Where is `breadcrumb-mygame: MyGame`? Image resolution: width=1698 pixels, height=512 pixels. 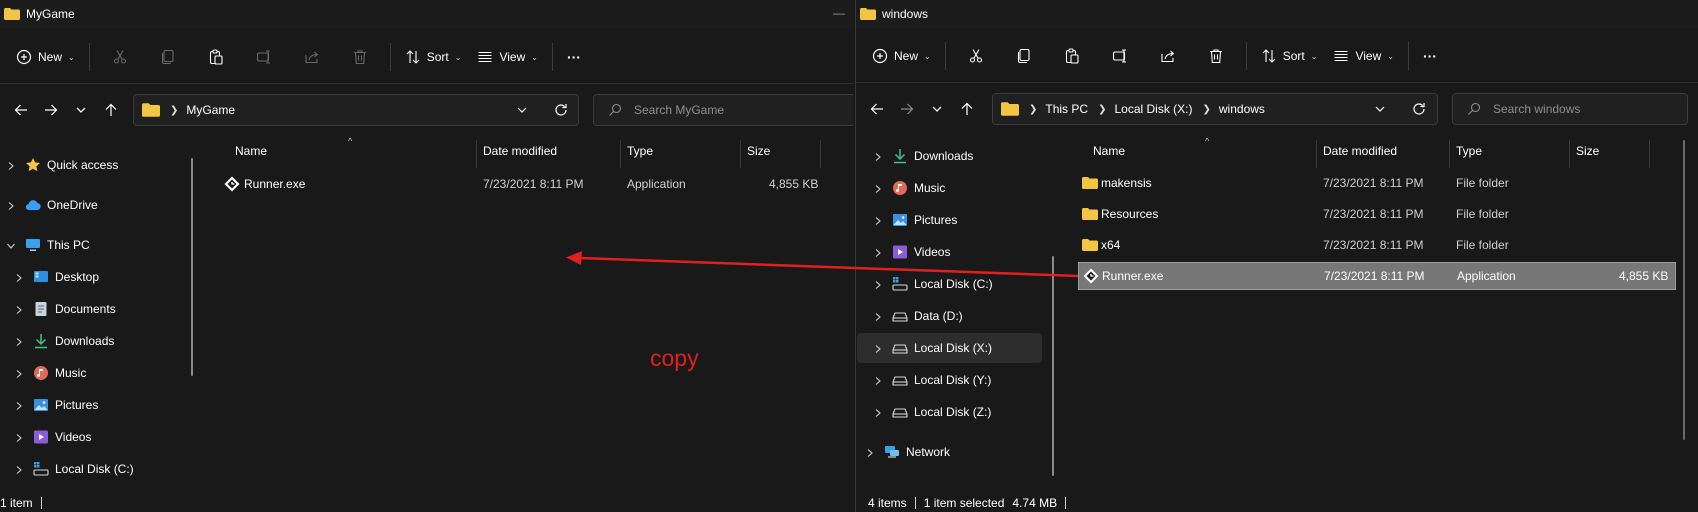
breadcrumb-mygame: MyGame is located at coordinates (210, 110).